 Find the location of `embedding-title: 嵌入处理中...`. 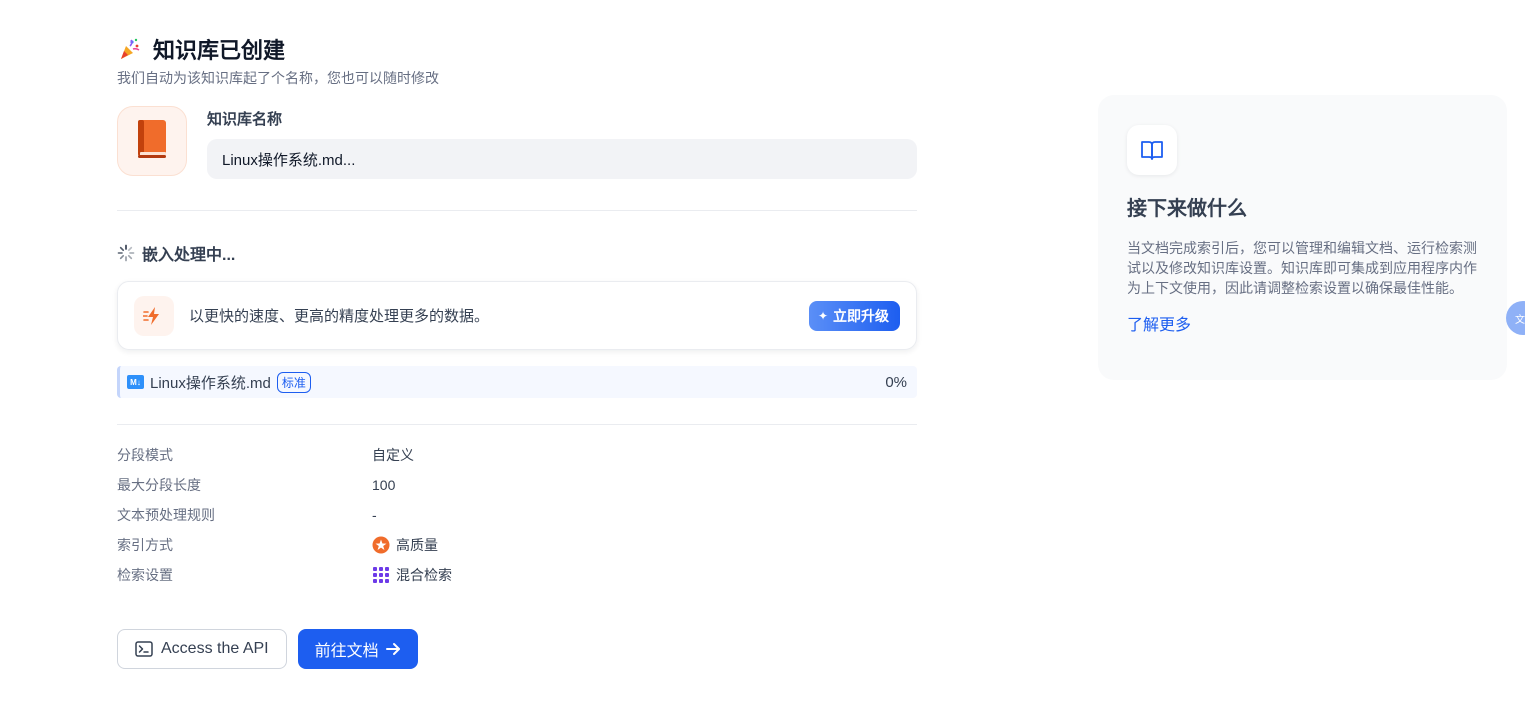

embedding-title: 嵌入处理中... is located at coordinates (189, 255).